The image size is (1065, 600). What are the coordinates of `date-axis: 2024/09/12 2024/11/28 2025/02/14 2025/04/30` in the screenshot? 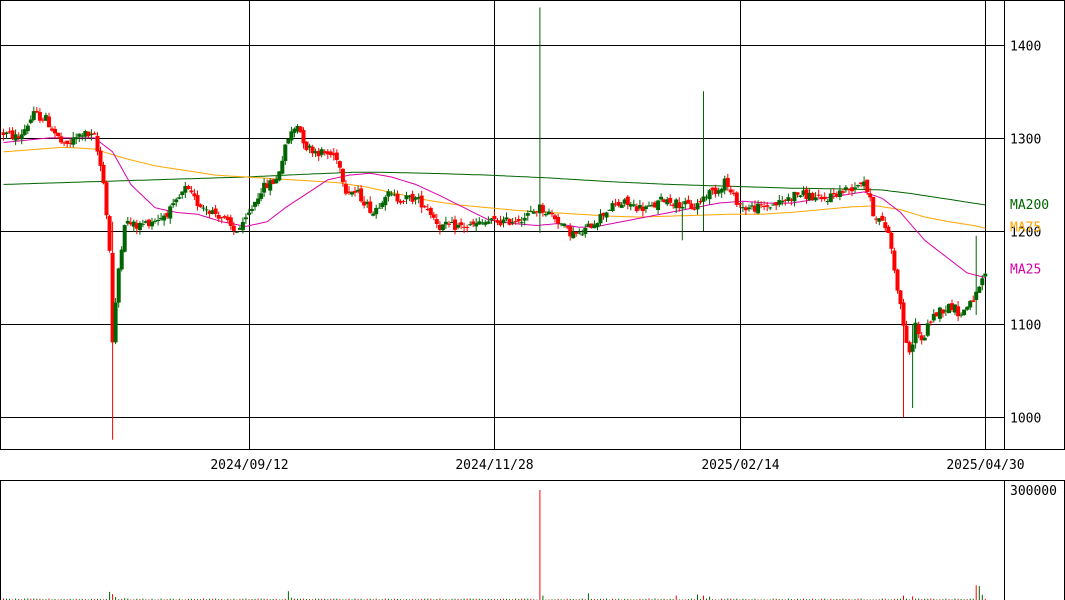 It's located at (617, 465).